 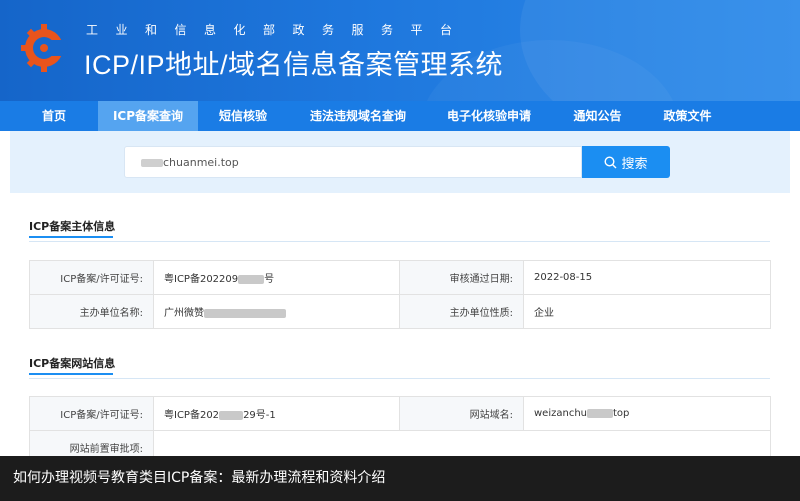 I want to click on org-name-value: 广州微赞, so click(x=276, y=311).